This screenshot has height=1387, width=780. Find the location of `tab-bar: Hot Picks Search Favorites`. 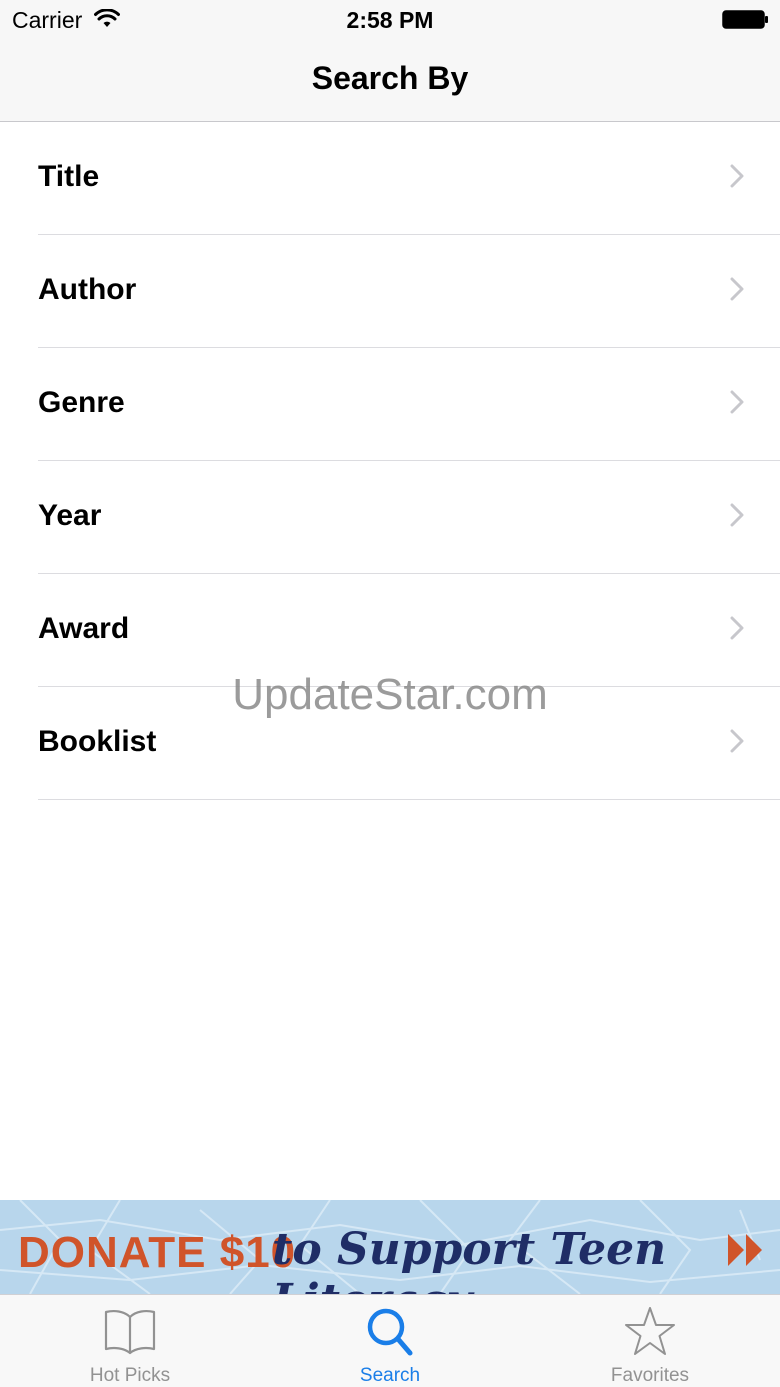

tab-bar: Hot Picks Search Favorites is located at coordinates (390, 1340).